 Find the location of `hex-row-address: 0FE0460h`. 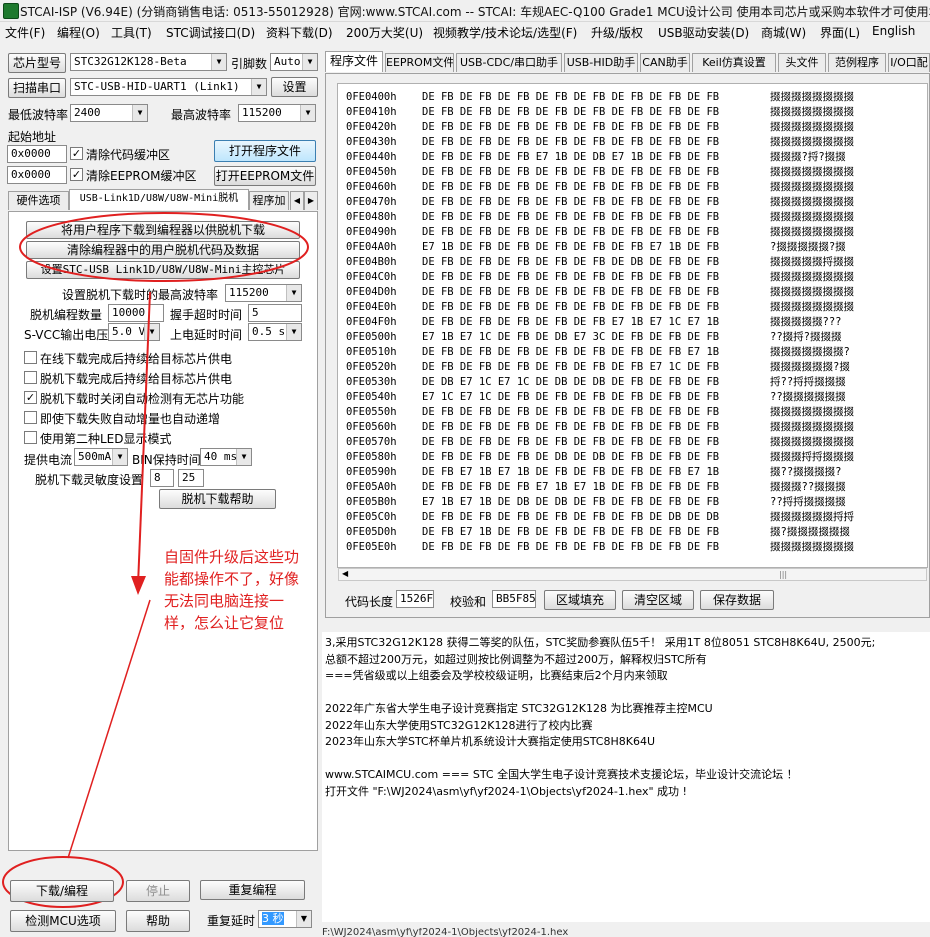

hex-row-address: 0FE0460h is located at coordinates (371, 187).